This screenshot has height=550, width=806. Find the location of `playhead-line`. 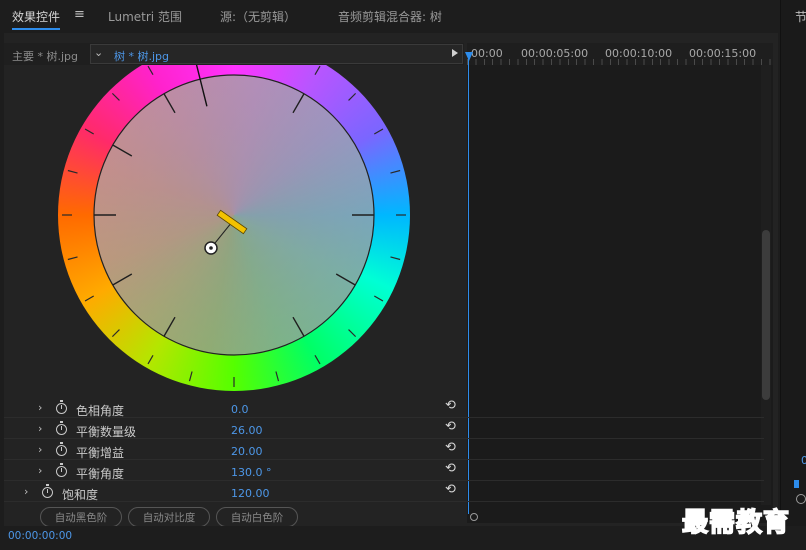

playhead-line is located at coordinates (468, 284).